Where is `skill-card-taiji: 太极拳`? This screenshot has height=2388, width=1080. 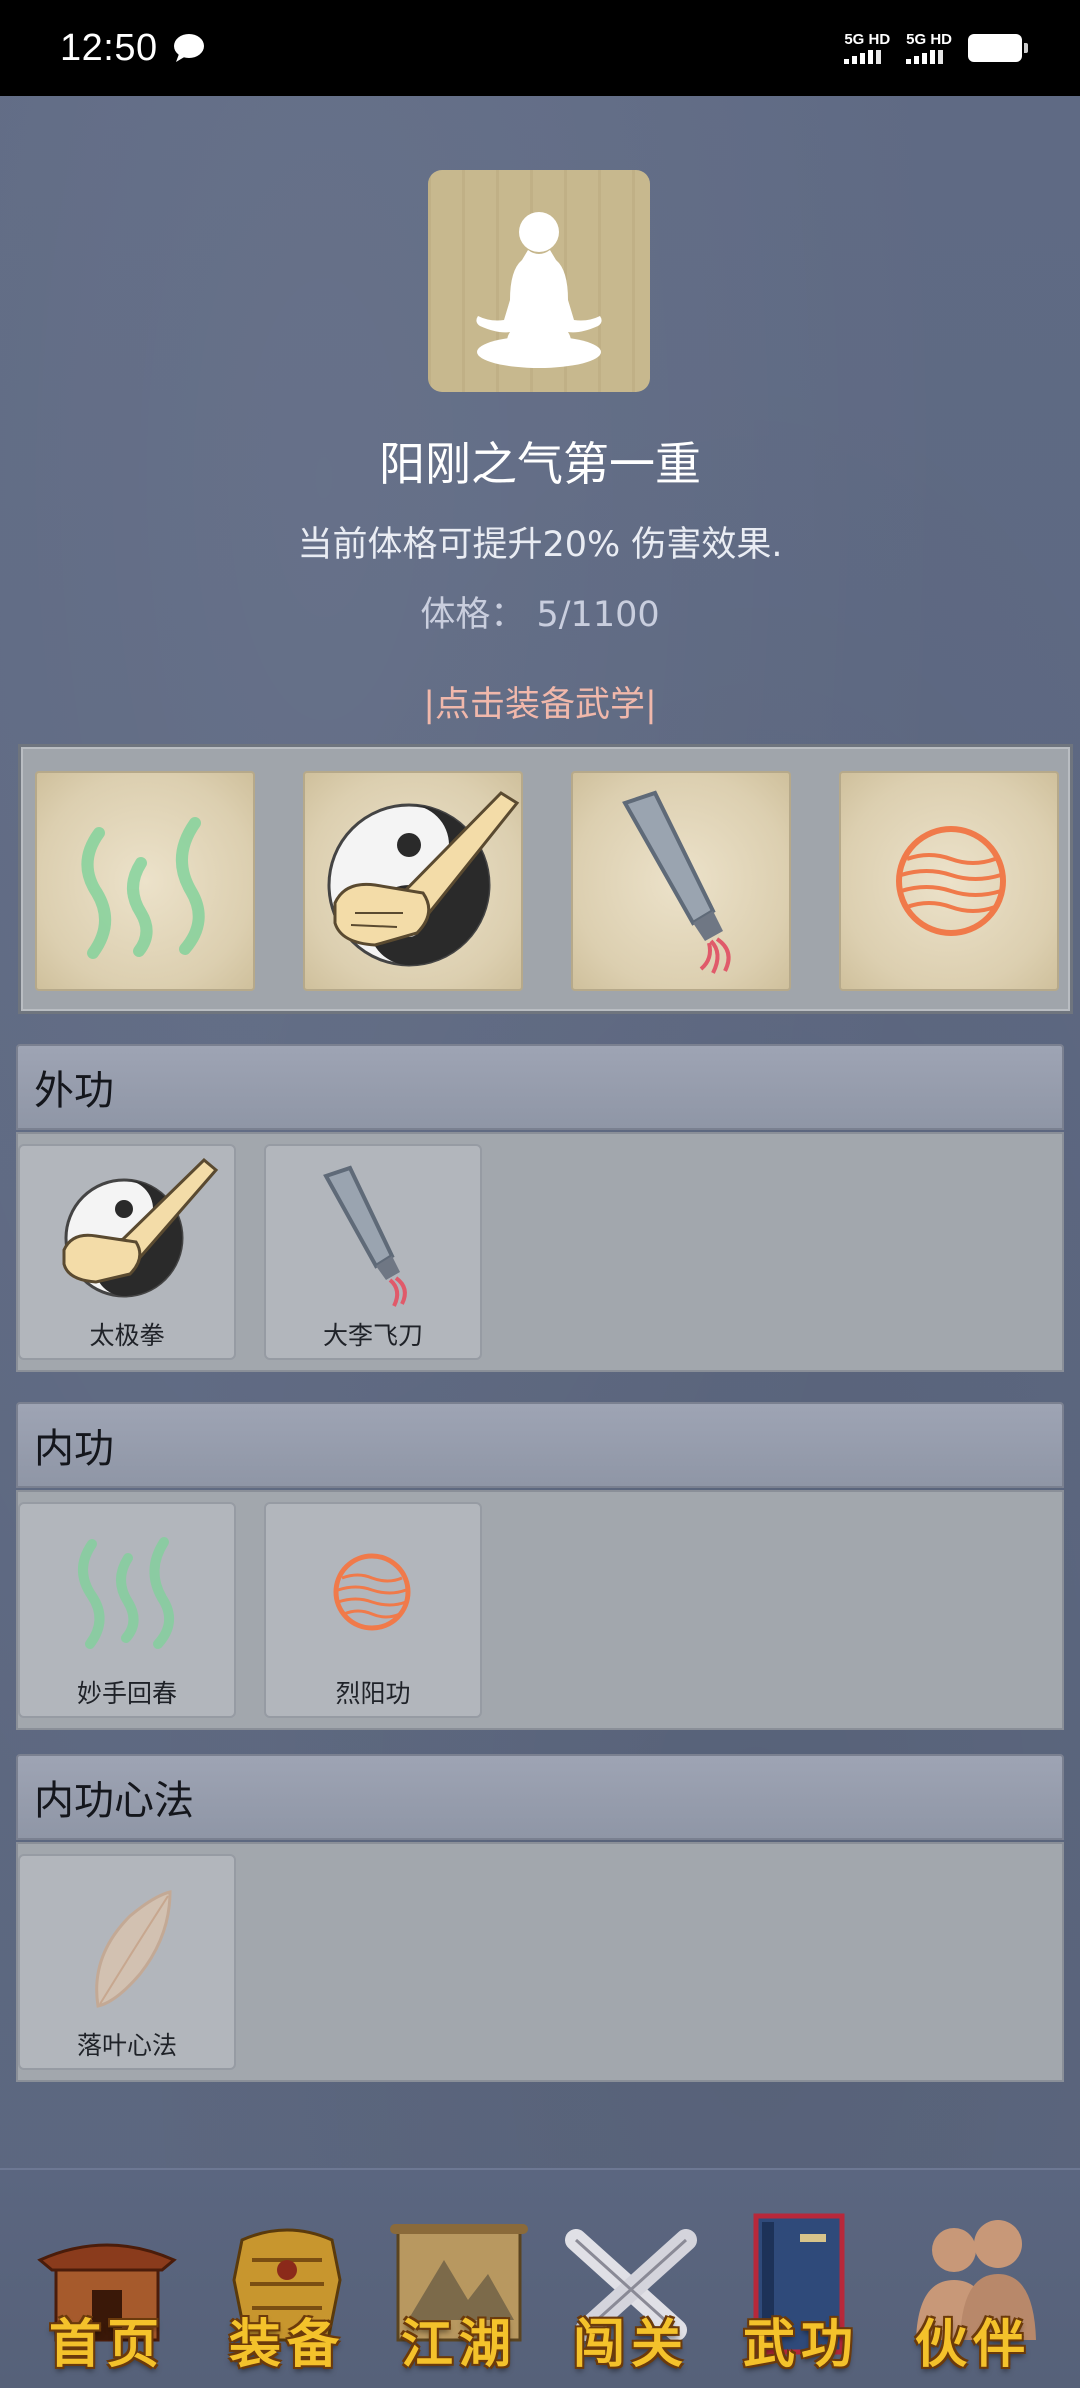
skill-card-taiji: 太极拳 is located at coordinates (127, 1252).